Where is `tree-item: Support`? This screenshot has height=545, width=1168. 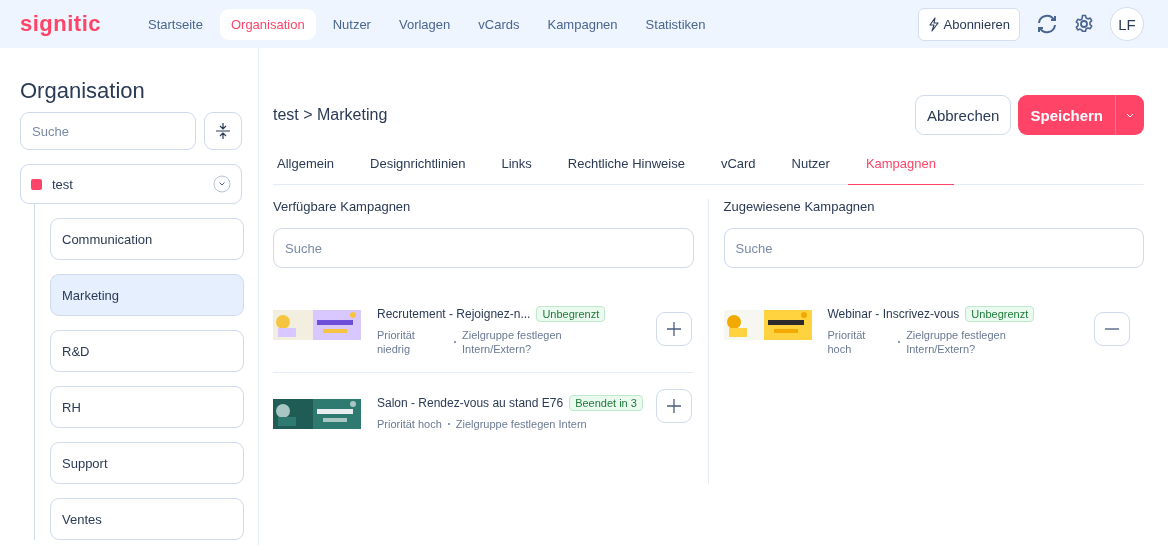 tree-item: Support is located at coordinates (147, 463).